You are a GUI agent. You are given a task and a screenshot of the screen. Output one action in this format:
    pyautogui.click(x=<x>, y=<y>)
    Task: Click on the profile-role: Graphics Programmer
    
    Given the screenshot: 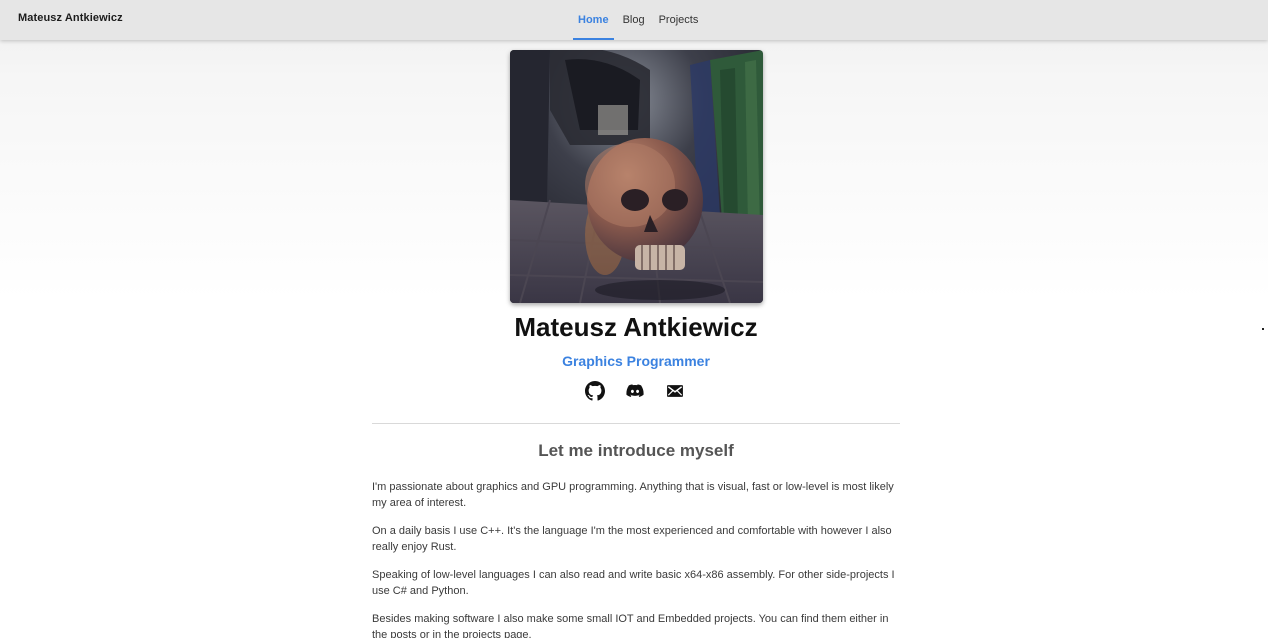 What is the action you would take?
    pyautogui.click(x=636, y=361)
    